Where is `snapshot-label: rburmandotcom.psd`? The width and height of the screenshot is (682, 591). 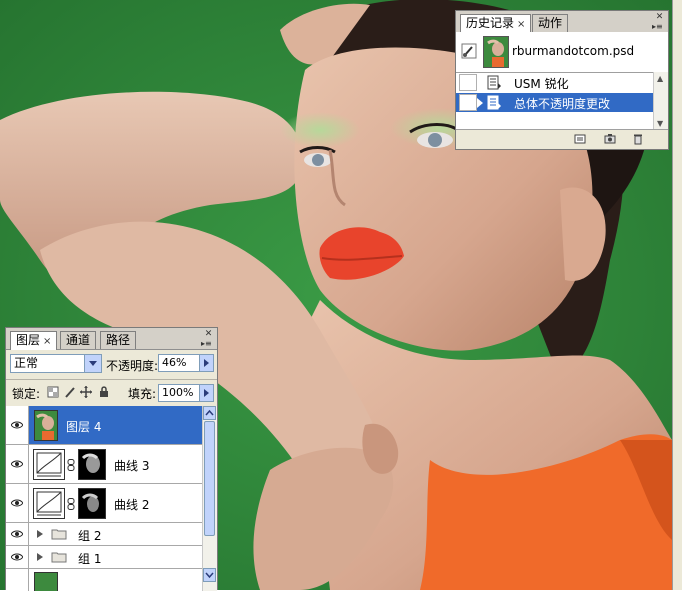
snapshot-label: rburmandotcom.psd is located at coordinates (573, 51).